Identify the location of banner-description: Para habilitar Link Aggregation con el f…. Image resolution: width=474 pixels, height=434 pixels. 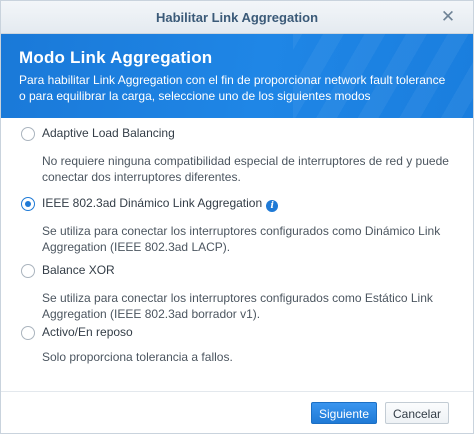
(232, 88).